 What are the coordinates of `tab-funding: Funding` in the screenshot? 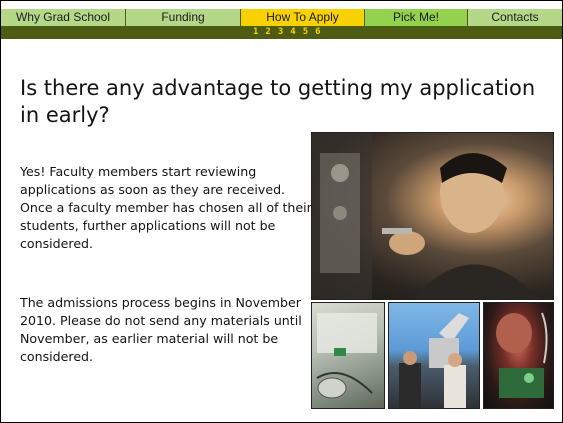 It's located at (183, 17).